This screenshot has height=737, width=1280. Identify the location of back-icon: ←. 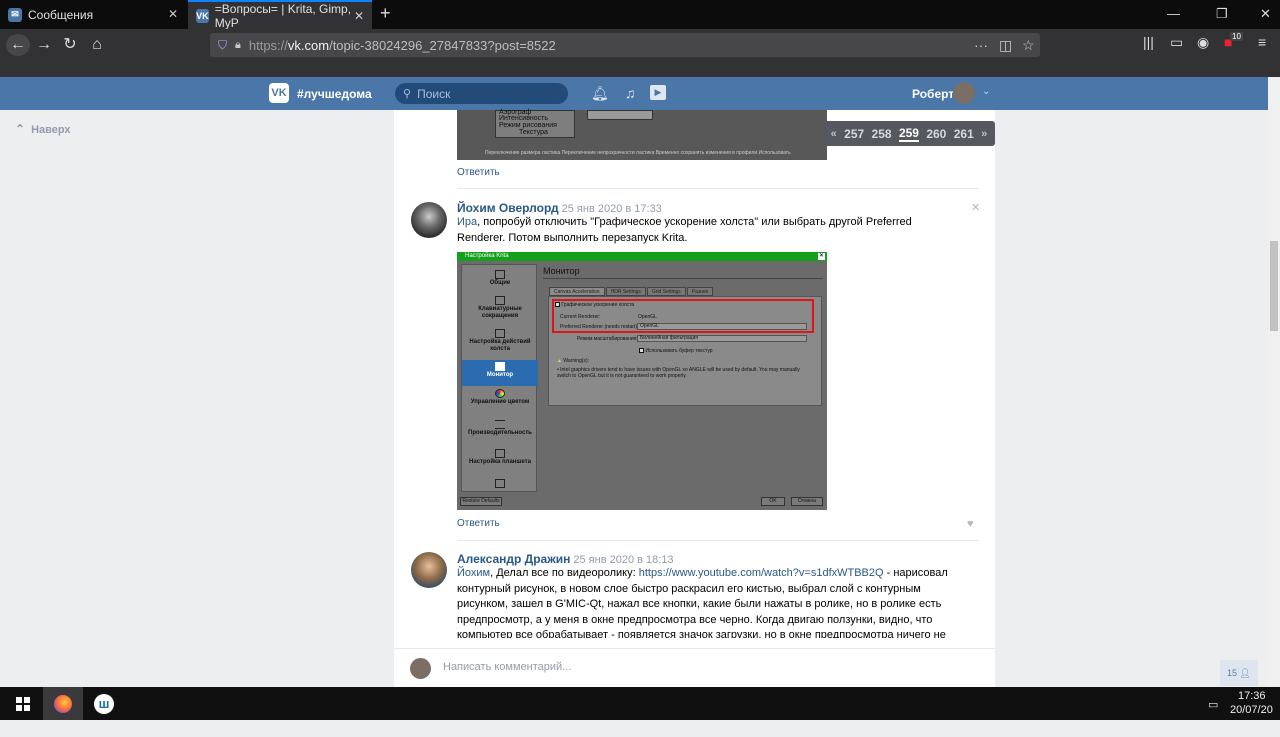
(18, 45).